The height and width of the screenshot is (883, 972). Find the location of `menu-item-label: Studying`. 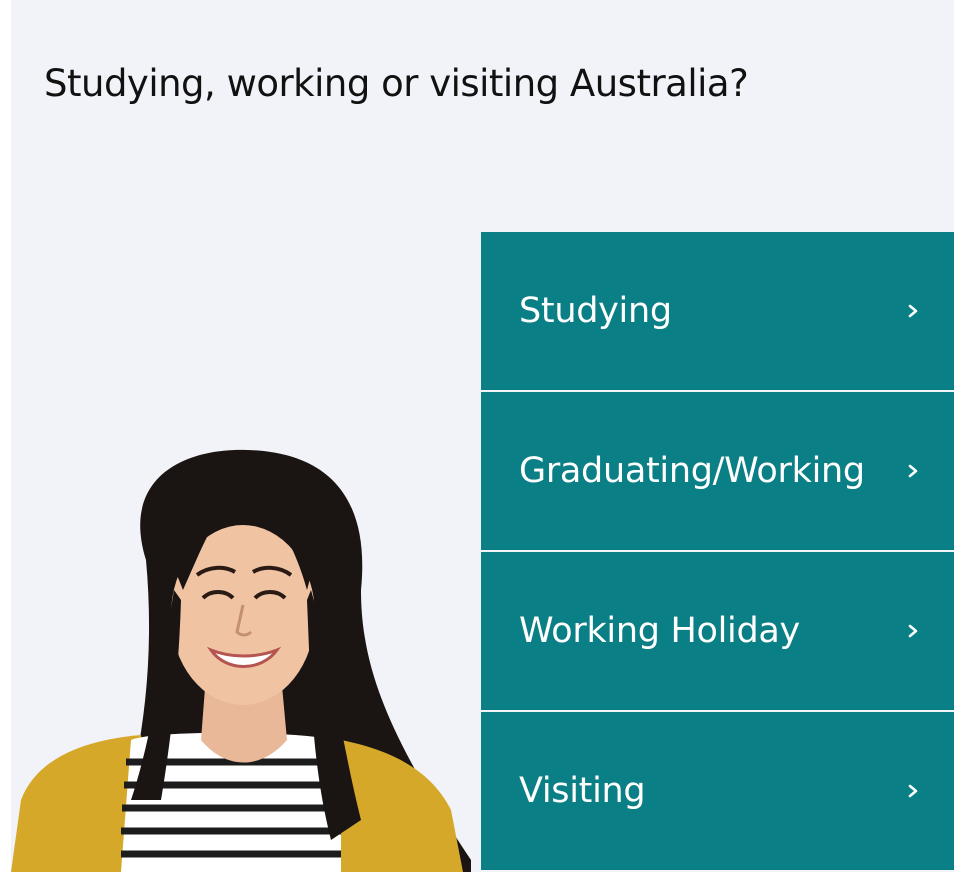

menu-item-label: Studying is located at coordinates (595, 311).